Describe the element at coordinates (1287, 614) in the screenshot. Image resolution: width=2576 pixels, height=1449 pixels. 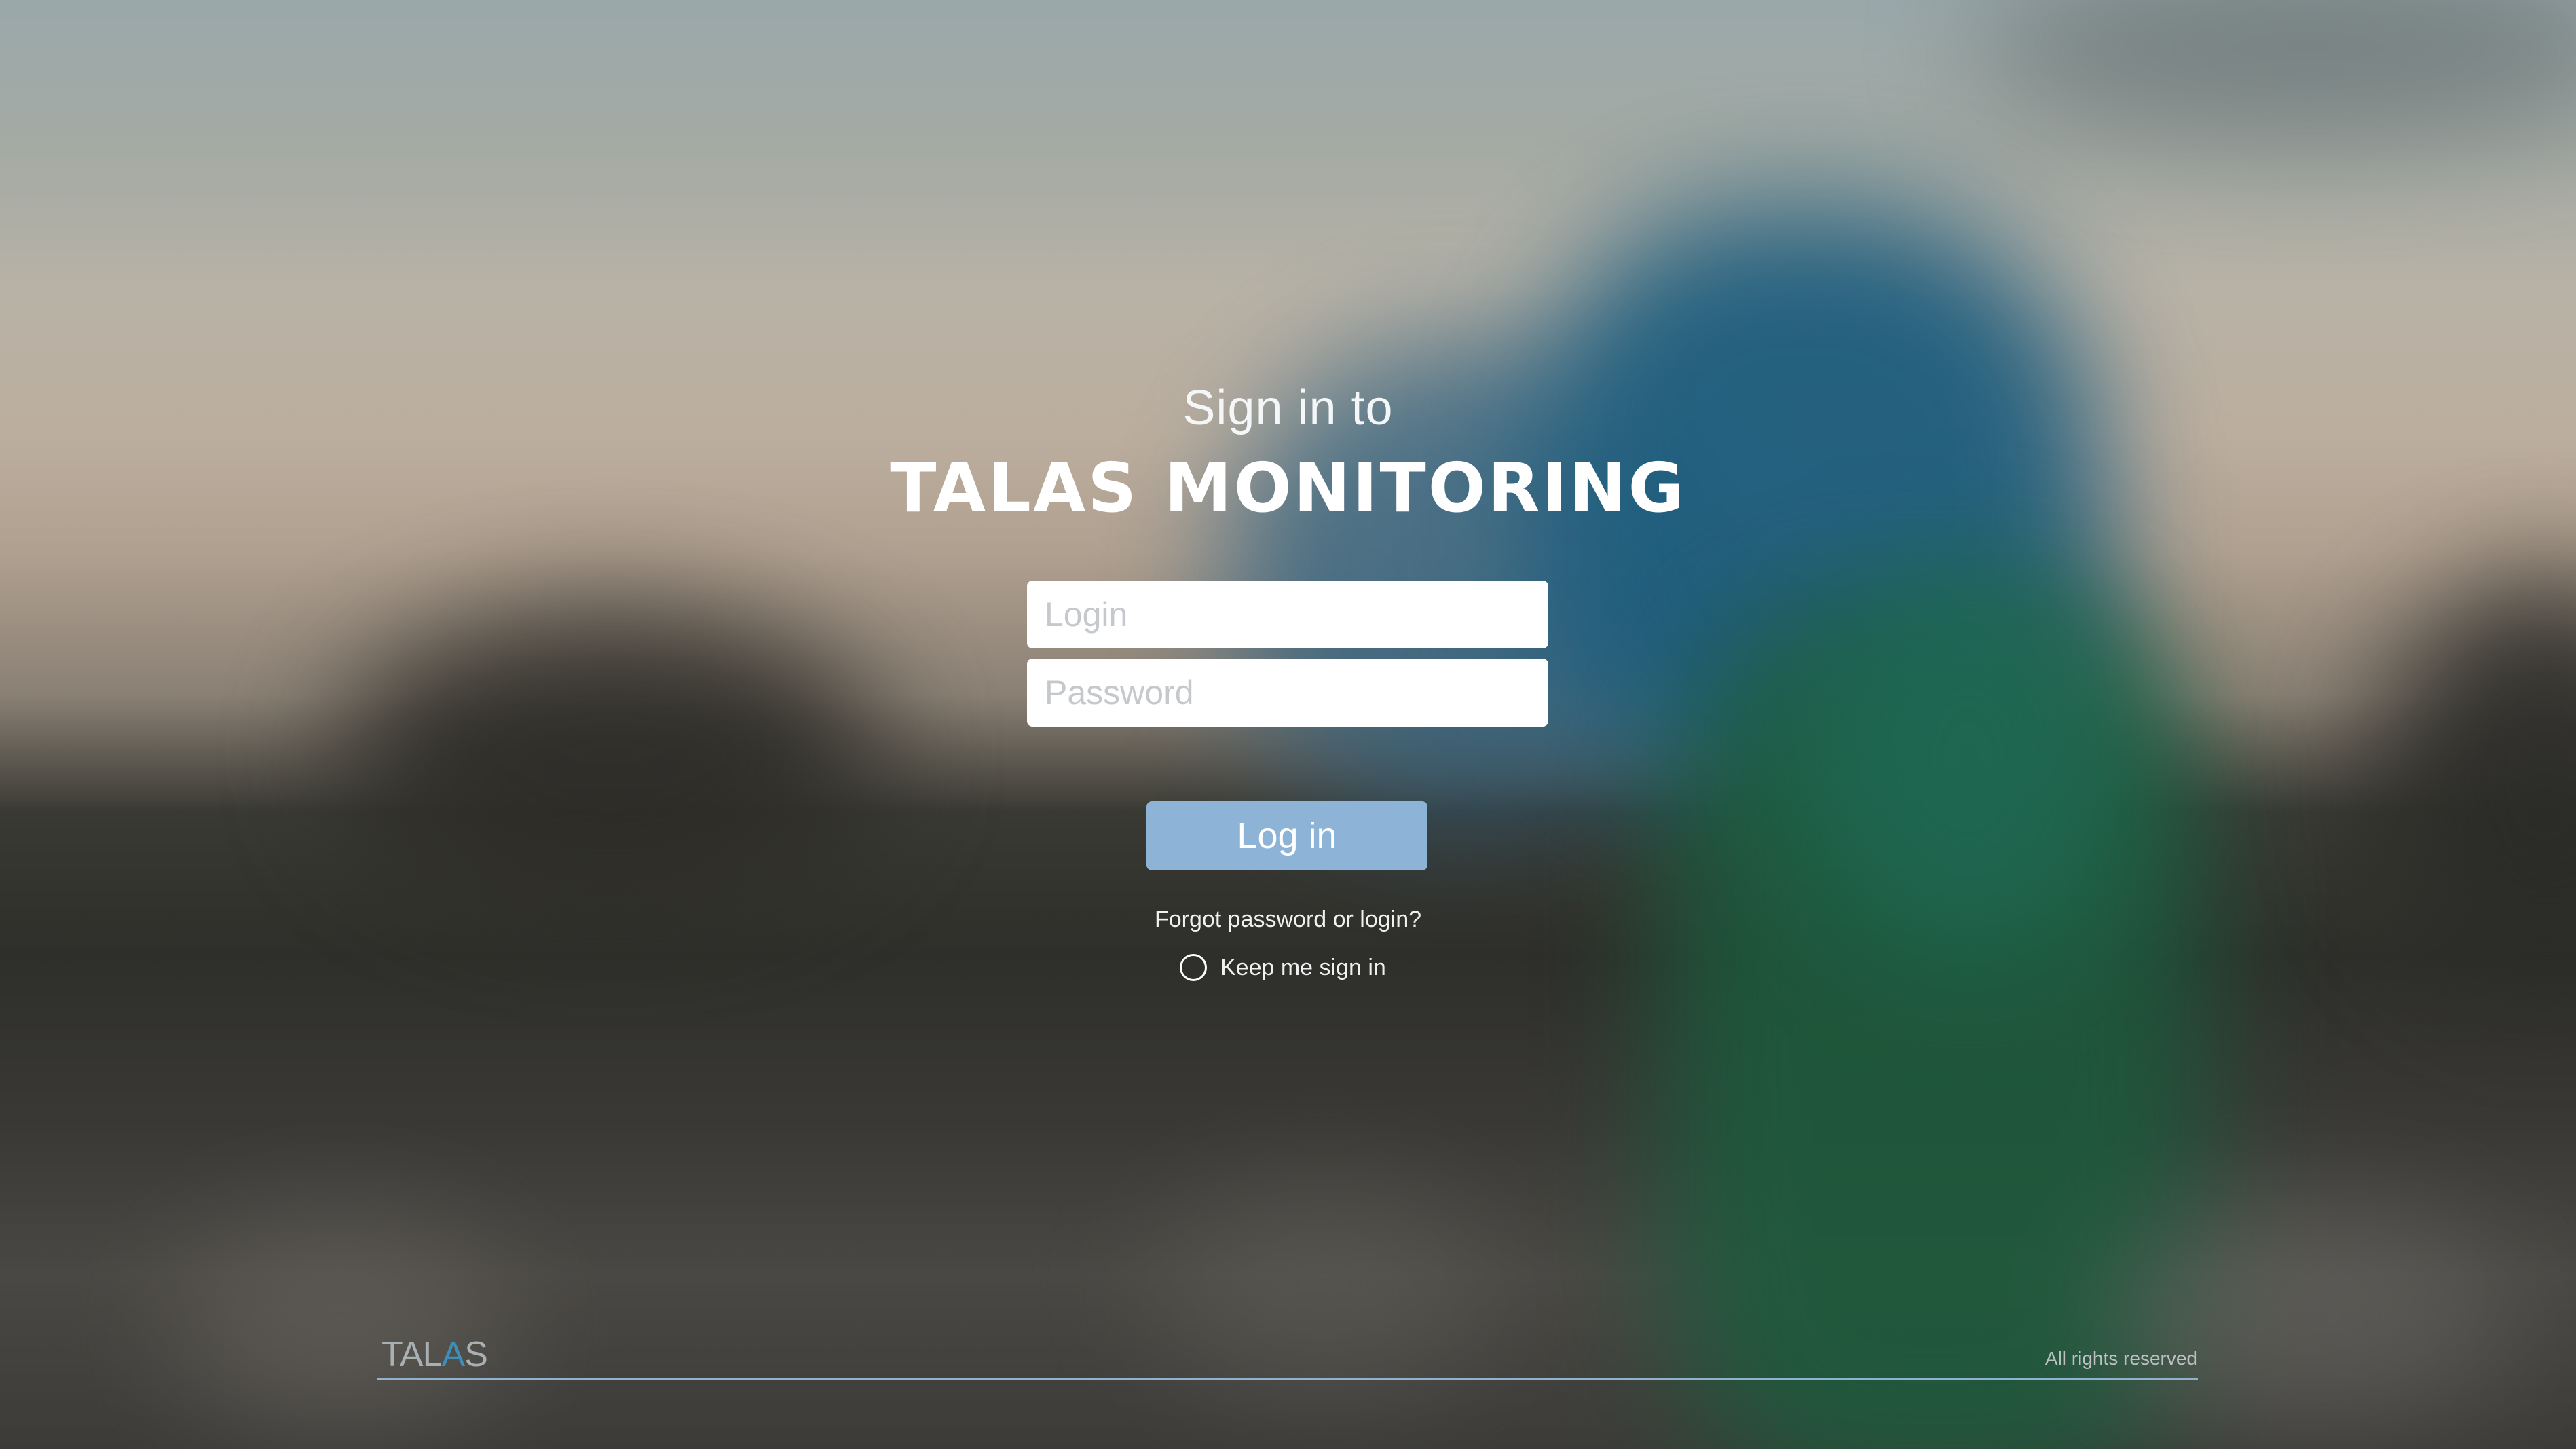
I see `login-input` at that location.